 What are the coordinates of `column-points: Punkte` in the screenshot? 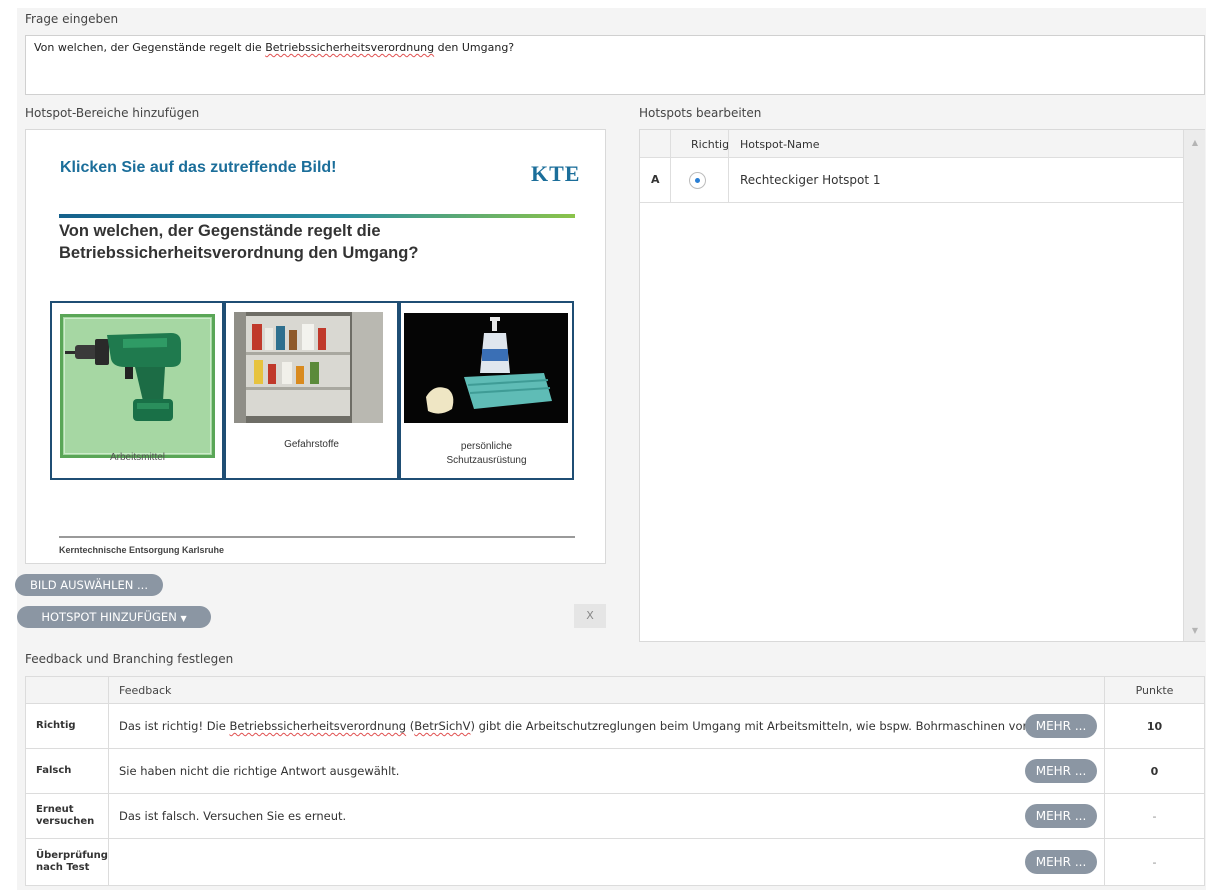 It's located at (1154, 690).